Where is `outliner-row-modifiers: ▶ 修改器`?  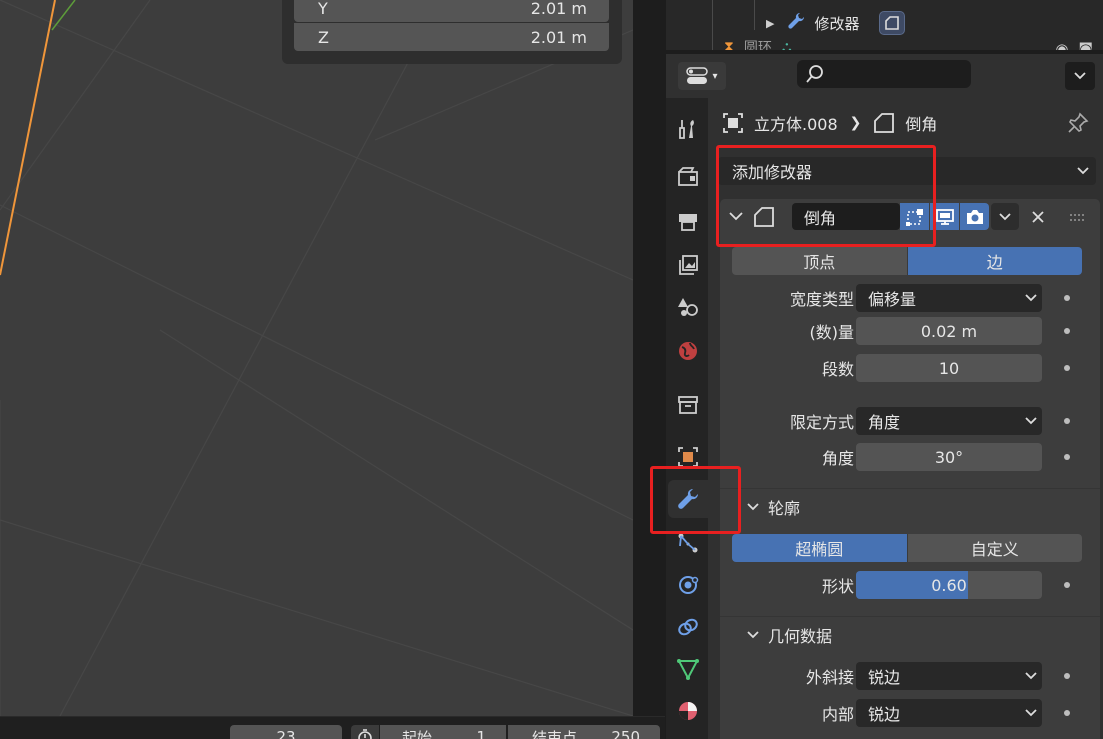
outliner-row-modifiers: ▶ 修改器 is located at coordinates (836, 23).